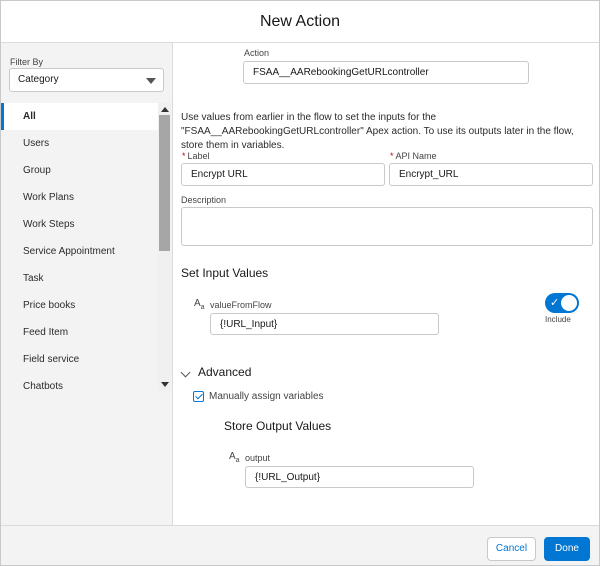 This screenshot has width=600, height=566. Describe the element at coordinates (165, 109) in the screenshot. I see `scroll-up-arrow-icon` at that location.